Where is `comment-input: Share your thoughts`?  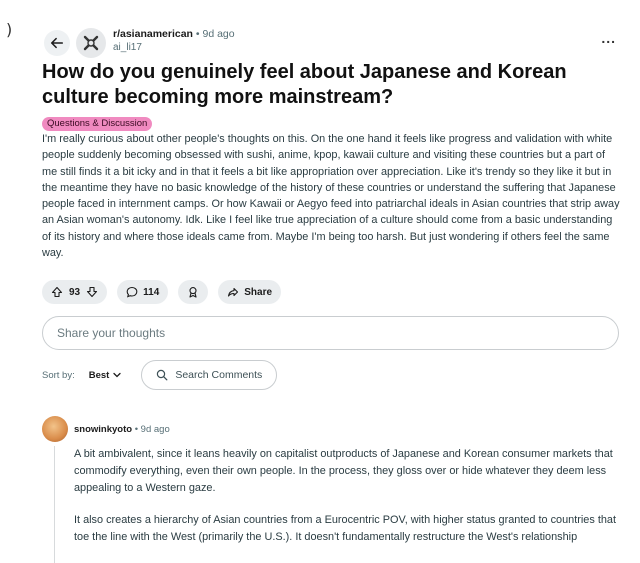 comment-input: Share your thoughts is located at coordinates (330, 333).